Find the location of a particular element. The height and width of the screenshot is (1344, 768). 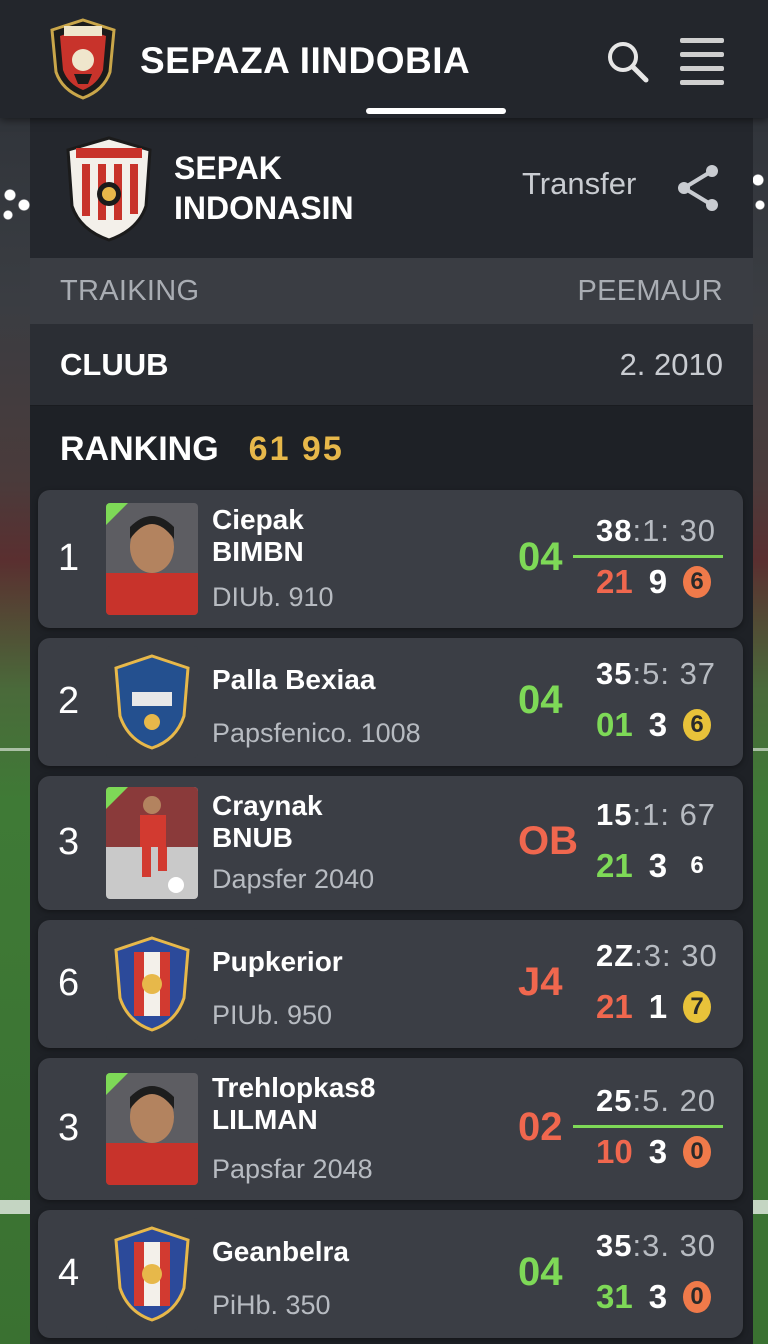

club-filter-row: CLUUB 2. 2010 is located at coordinates (391, 365).